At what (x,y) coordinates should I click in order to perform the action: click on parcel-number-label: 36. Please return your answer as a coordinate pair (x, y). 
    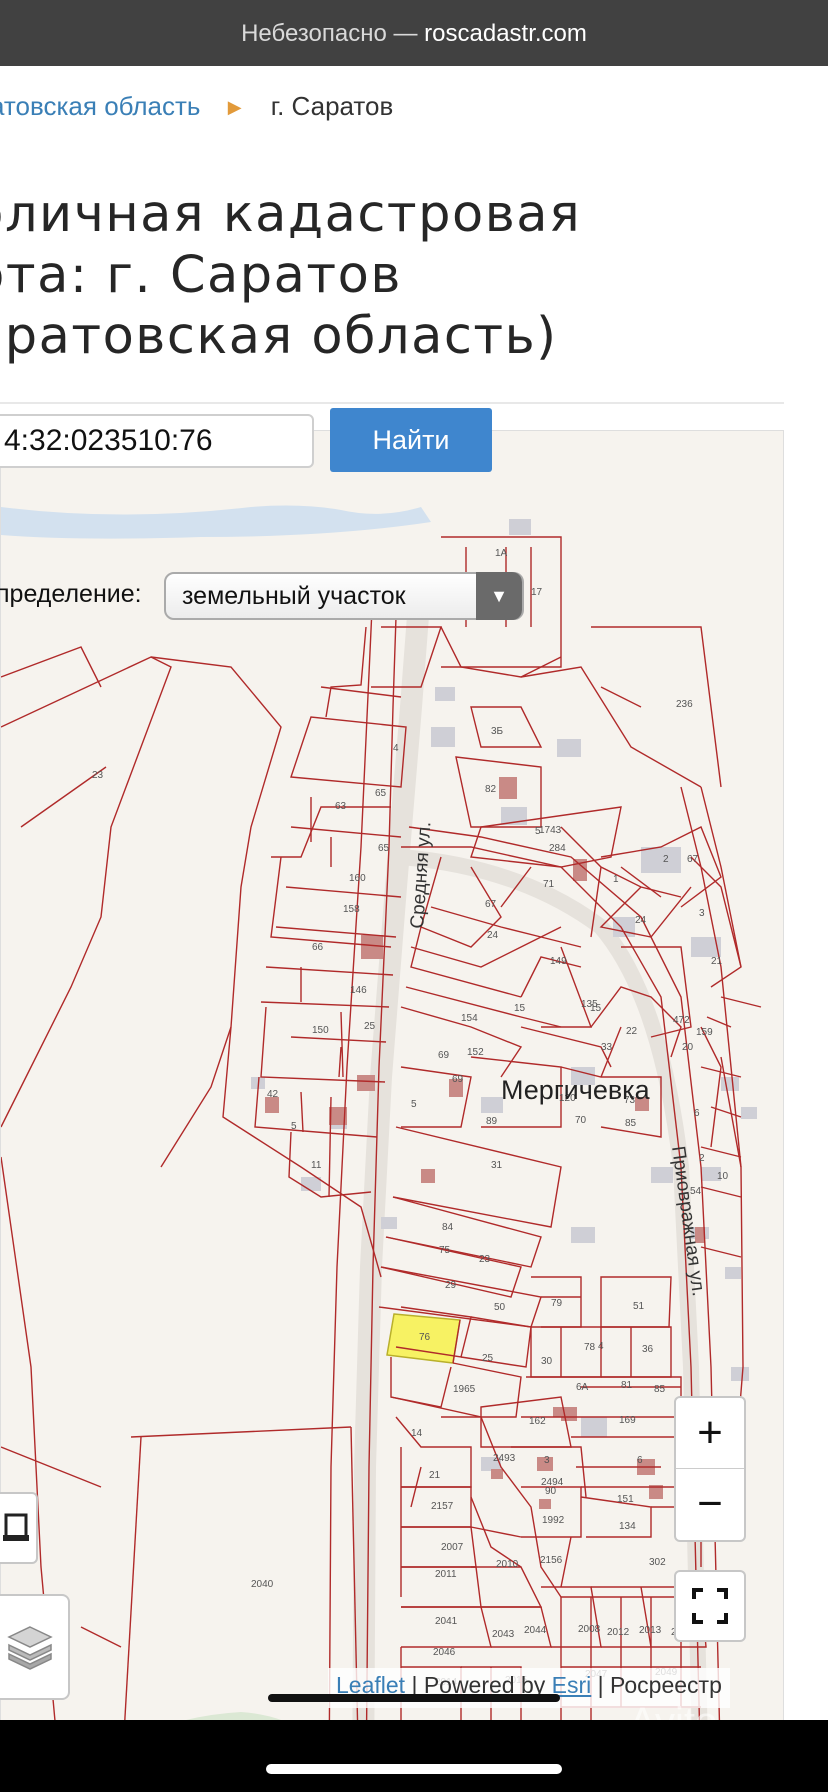
    Looking at the image, I should click on (648, 1349).